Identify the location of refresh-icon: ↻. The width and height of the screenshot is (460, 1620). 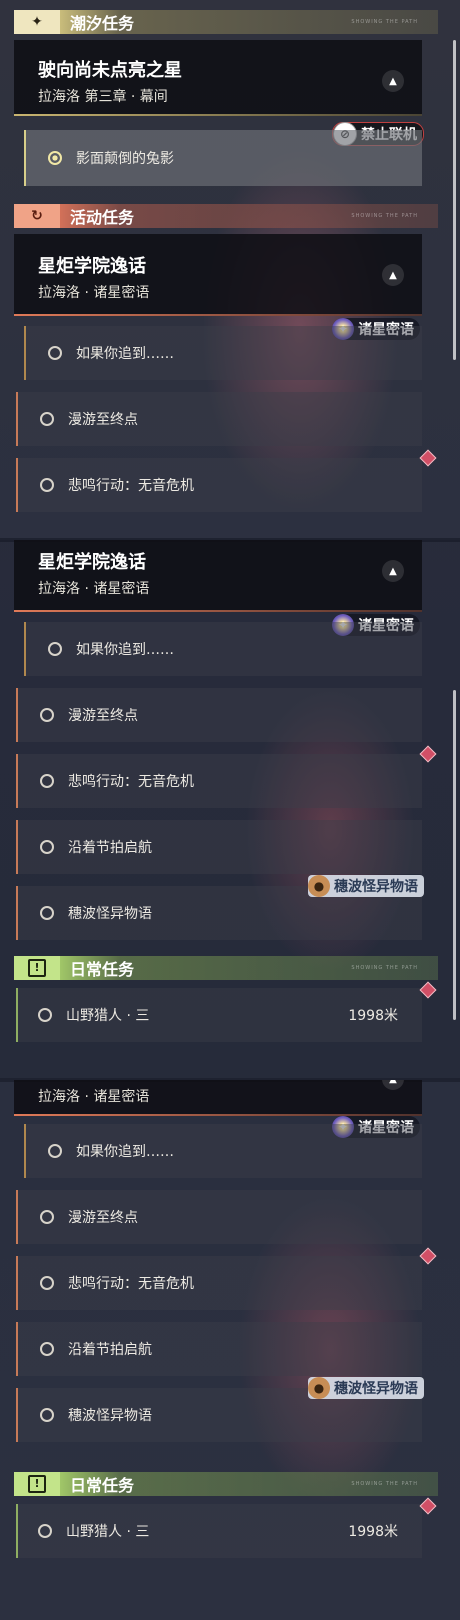
(37, 216).